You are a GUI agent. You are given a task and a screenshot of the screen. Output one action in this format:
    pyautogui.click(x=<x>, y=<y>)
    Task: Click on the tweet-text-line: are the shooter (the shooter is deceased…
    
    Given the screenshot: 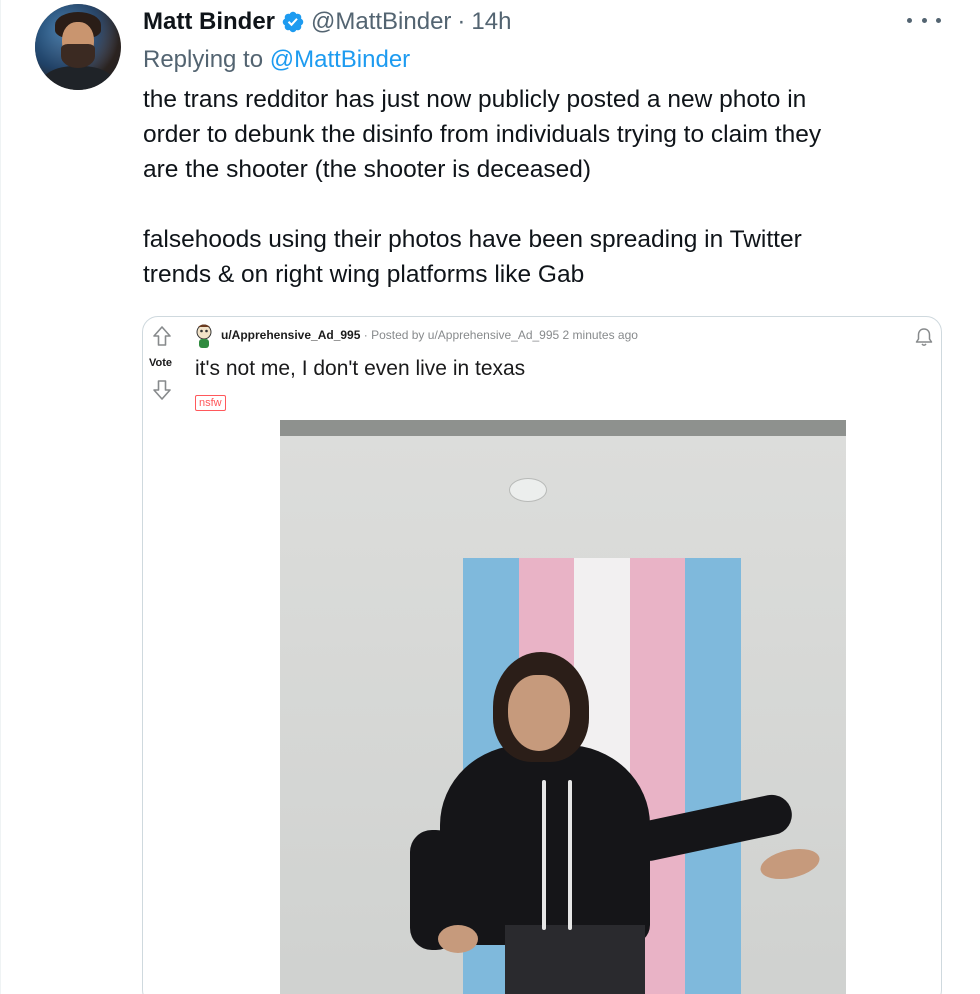 What is the action you would take?
    pyautogui.click(x=367, y=169)
    